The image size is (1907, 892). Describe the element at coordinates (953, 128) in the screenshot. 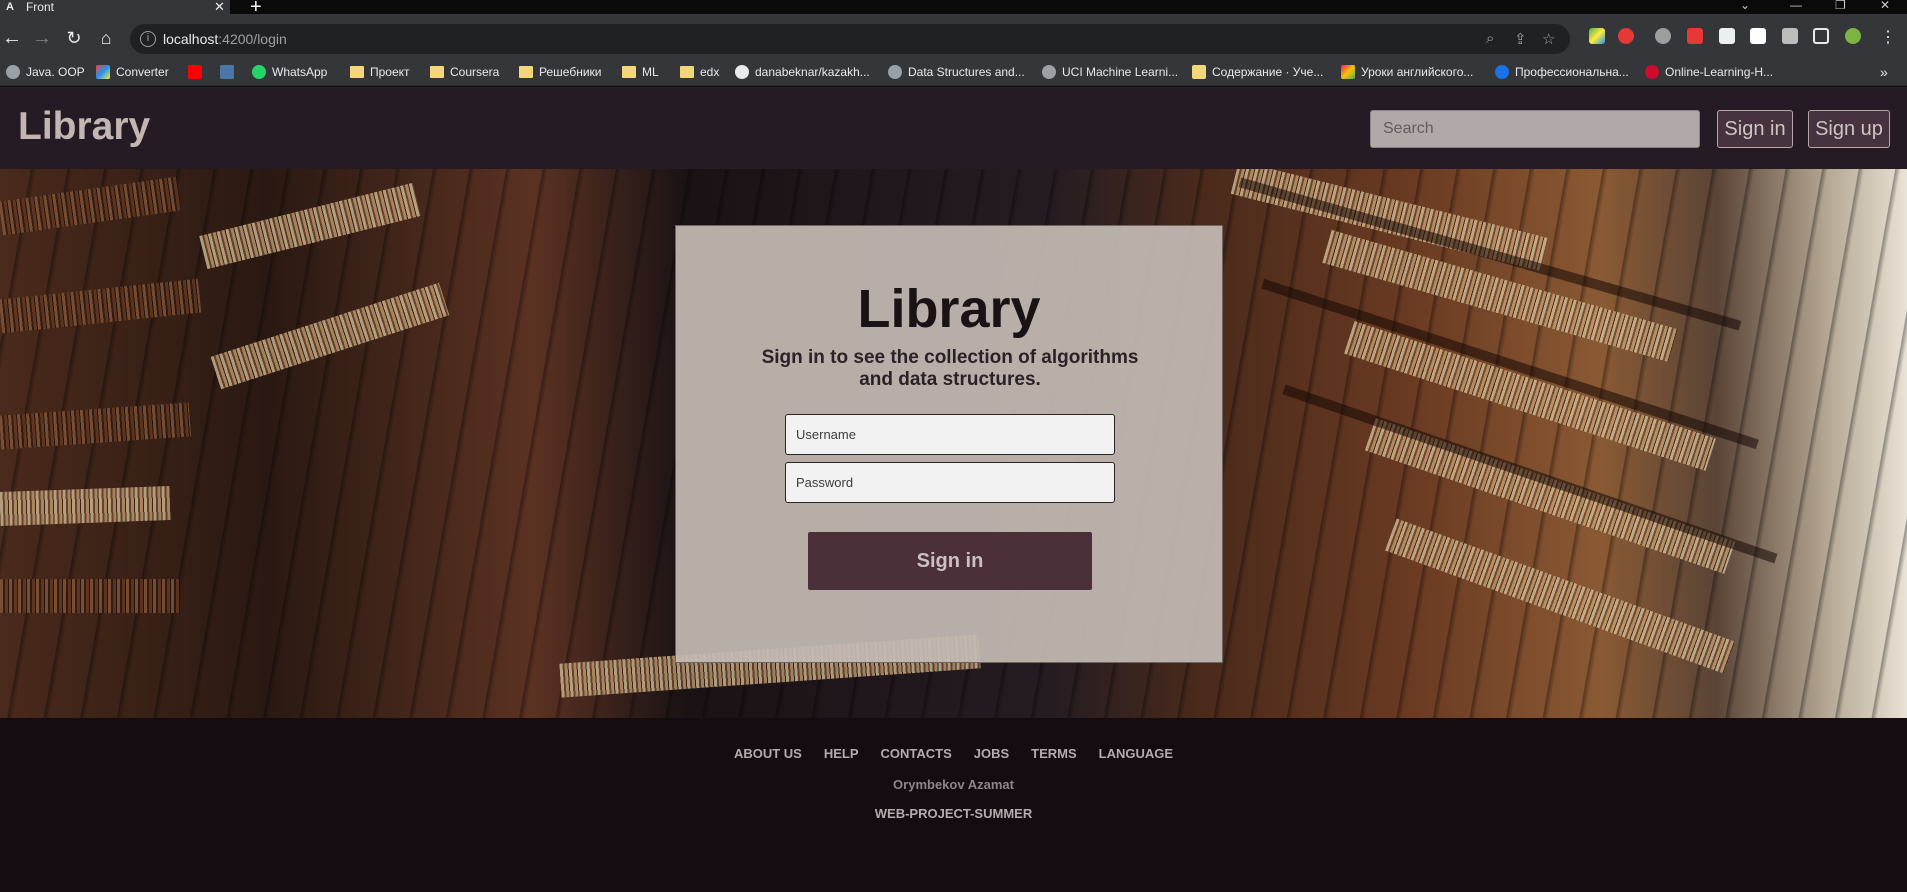

I see `site-header: Library Sign in Sign up` at that location.